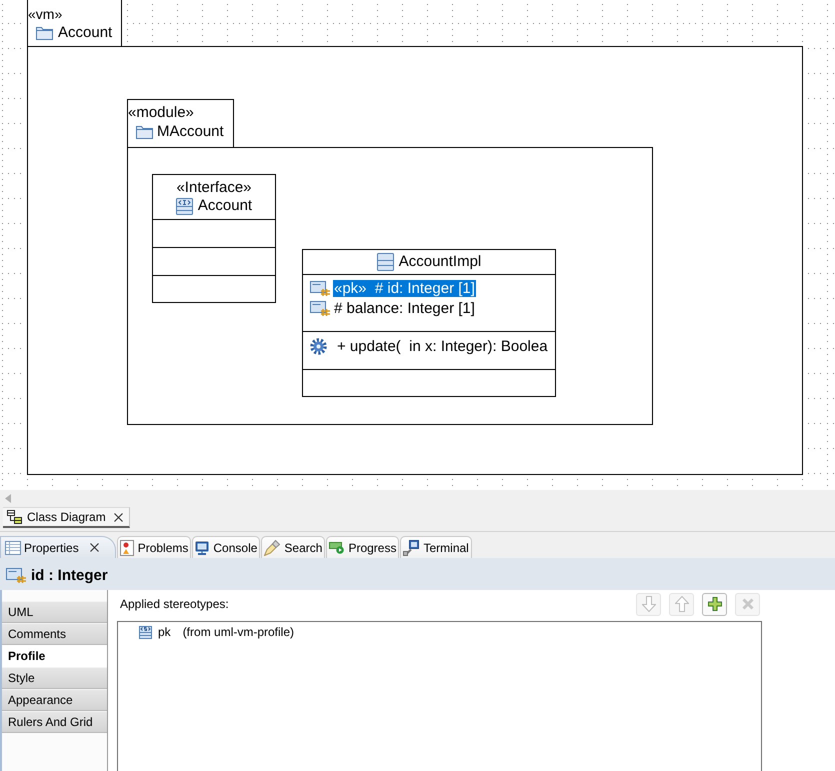 This screenshot has width=835, height=771. Describe the element at coordinates (318, 346) in the screenshot. I see `gear-icon` at that location.